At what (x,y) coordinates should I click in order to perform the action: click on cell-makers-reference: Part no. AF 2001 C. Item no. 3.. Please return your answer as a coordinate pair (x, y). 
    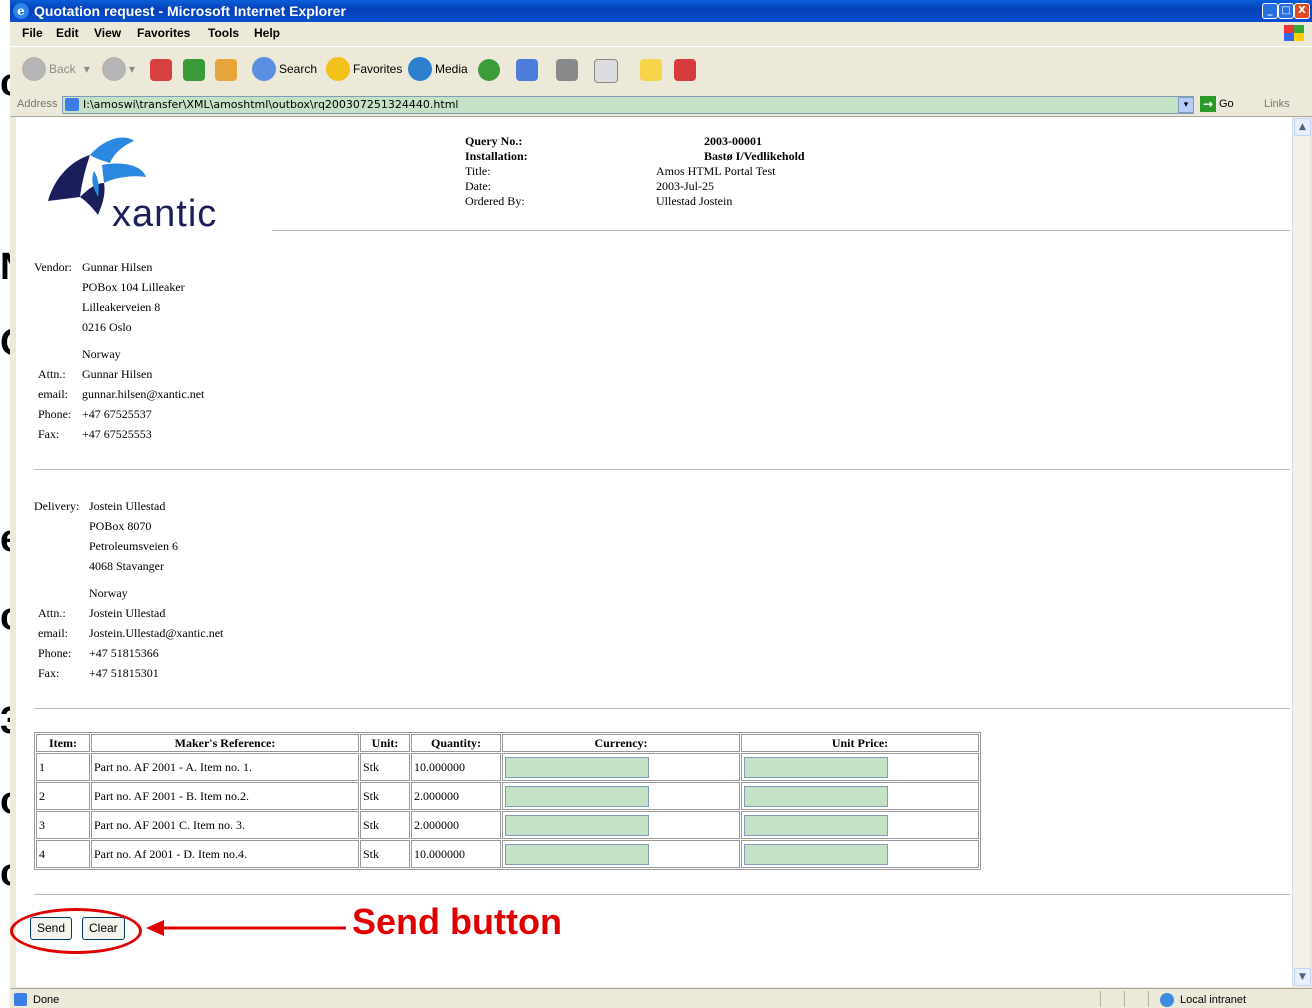
    Looking at the image, I should click on (225, 825).